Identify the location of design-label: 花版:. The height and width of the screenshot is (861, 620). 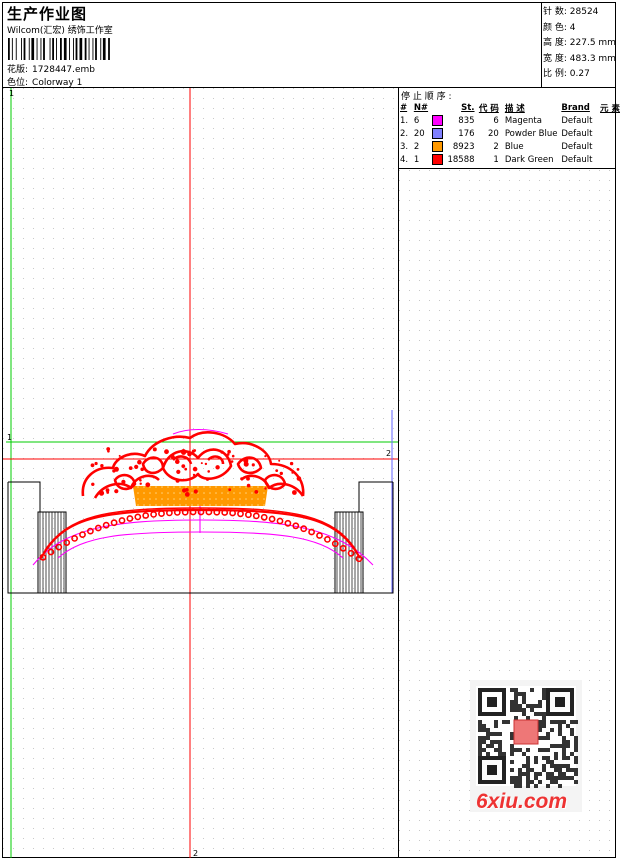
(18, 70).